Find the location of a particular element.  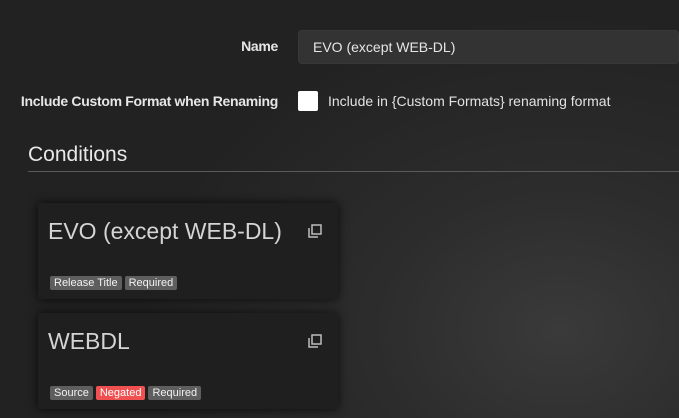

condition-tags: Source Negated Required is located at coordinates (126, 393).